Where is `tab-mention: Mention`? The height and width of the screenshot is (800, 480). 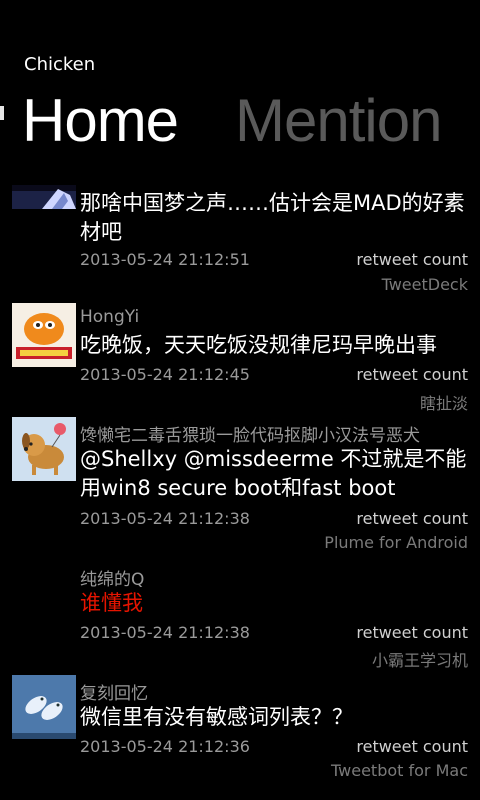
tab-mention: Mention is located at coordinates (338, 120).